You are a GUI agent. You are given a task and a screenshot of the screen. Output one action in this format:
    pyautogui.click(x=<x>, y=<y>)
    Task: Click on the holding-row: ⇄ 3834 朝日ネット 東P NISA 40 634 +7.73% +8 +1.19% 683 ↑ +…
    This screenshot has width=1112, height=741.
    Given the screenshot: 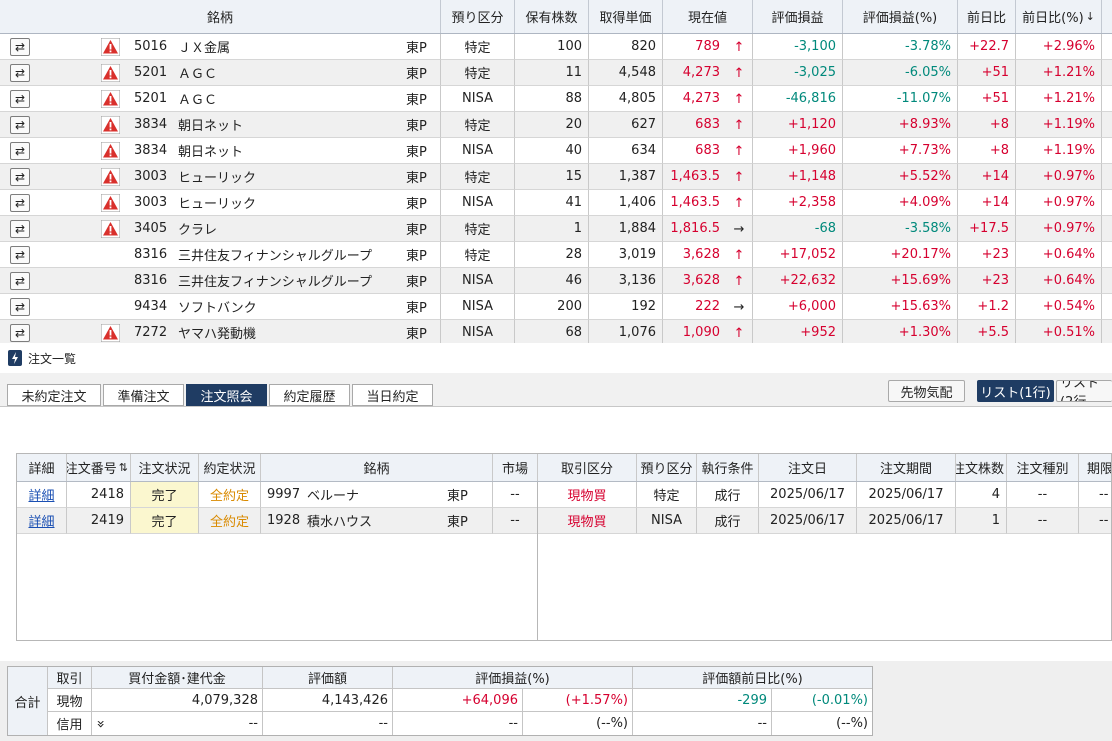 What is the action you would take?
    pyautogui.click(x=556, y=151)
    